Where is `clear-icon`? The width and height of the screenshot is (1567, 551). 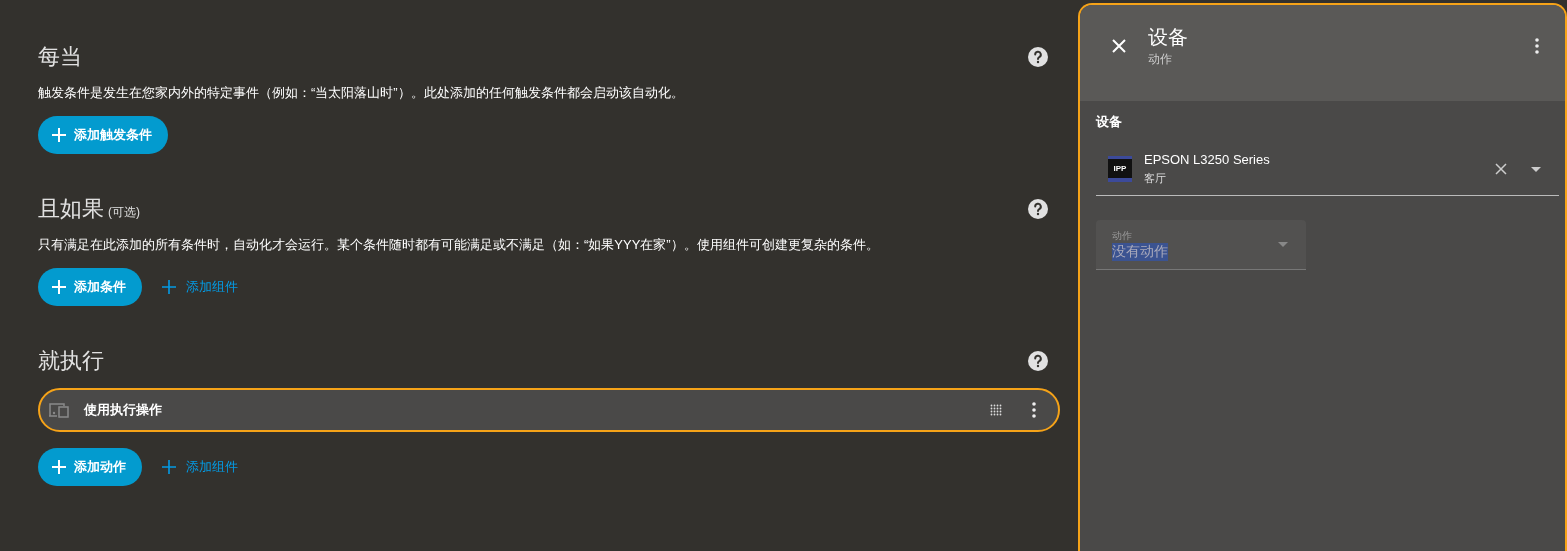 clear-icon is located at coordinates (1501, 169).